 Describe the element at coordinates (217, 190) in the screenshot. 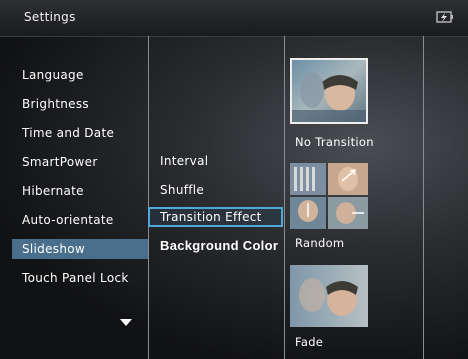

I see `option-shuffle: Shuffle` at that location.